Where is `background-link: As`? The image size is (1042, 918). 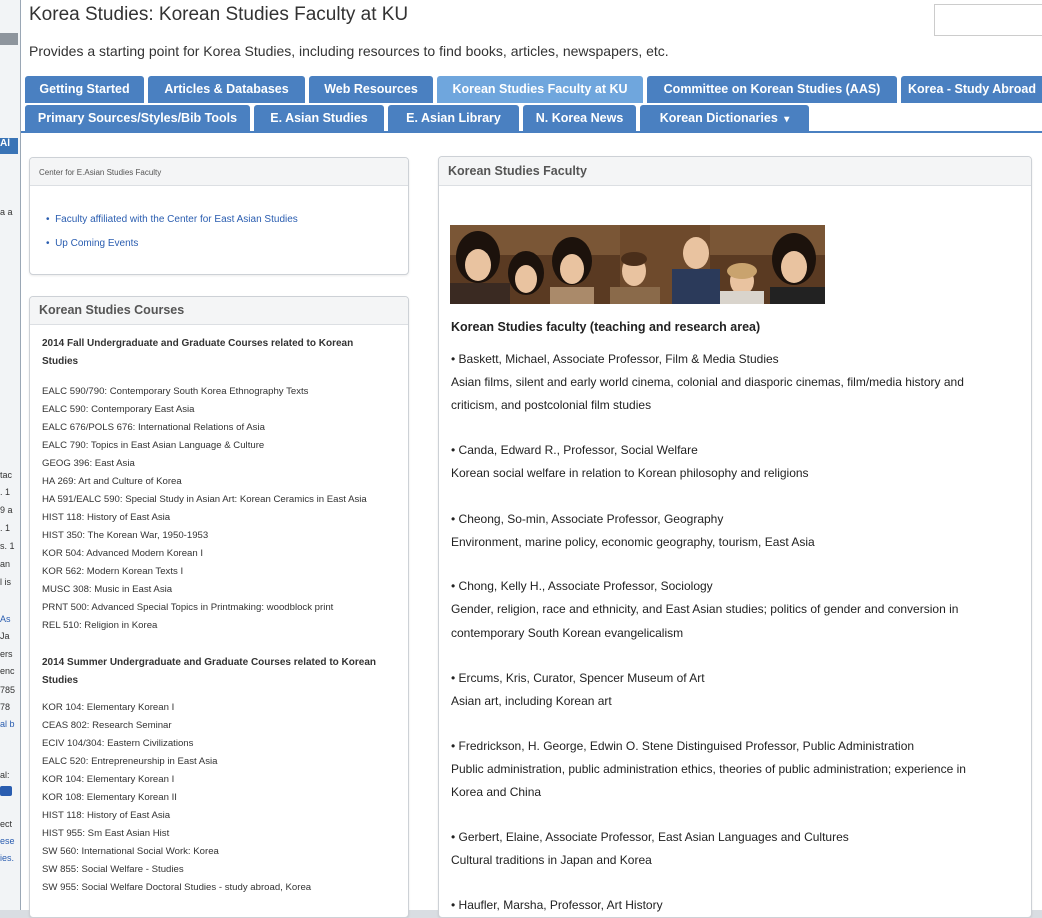 background-link: As is located at coordinates (5, 619).